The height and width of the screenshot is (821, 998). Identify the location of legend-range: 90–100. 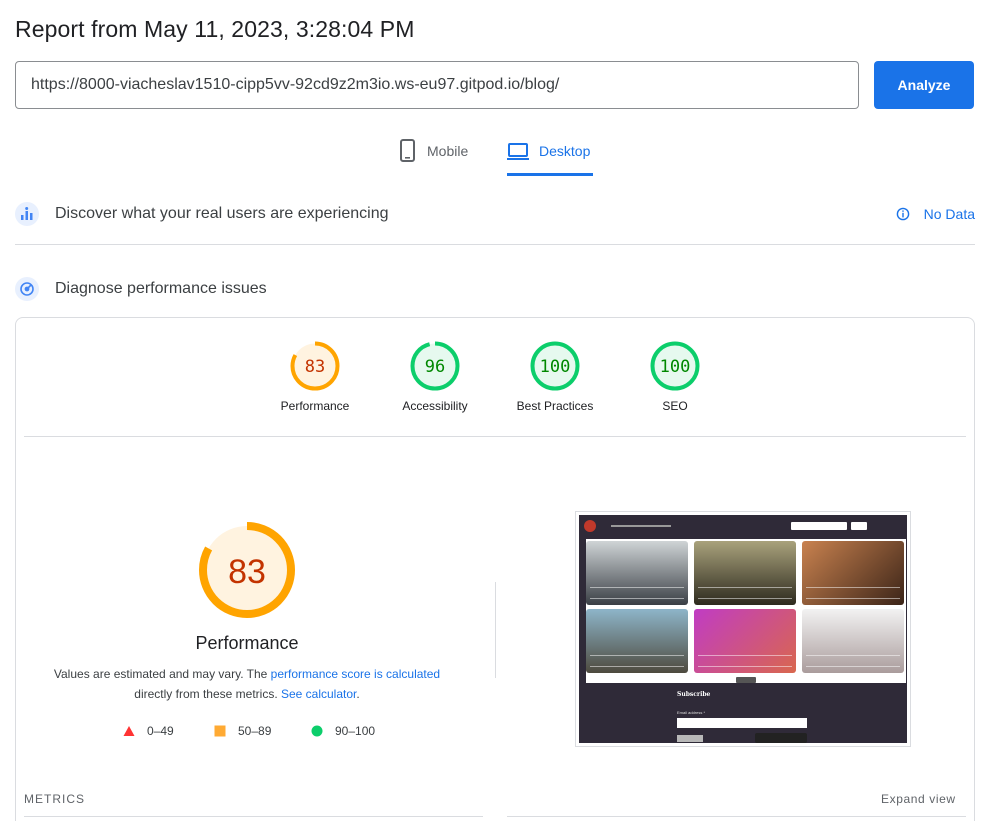
(355, 731).